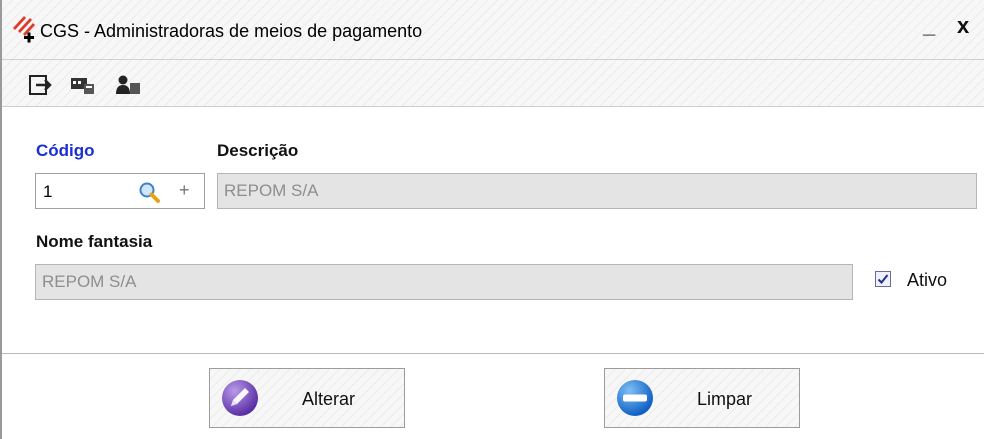  What do you see at coordinates (963, 26) in the screenshot?
I see `close-button: x` at bounding box center [963, 26].